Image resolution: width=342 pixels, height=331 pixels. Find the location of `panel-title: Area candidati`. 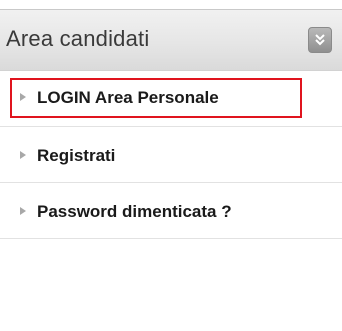

panel-title: Area candidati is located at coordinates (78, 38).